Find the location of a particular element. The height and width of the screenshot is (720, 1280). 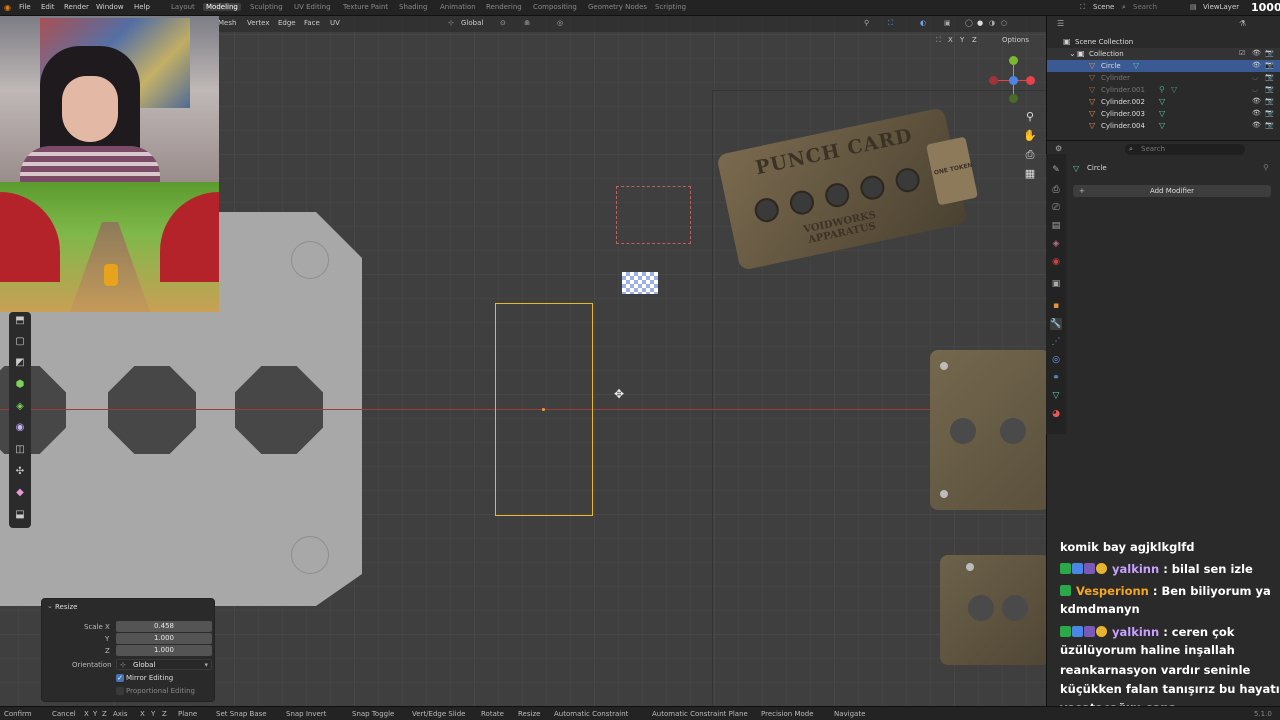

tab-compositing: Compositing is located at coordinates (555, 7).